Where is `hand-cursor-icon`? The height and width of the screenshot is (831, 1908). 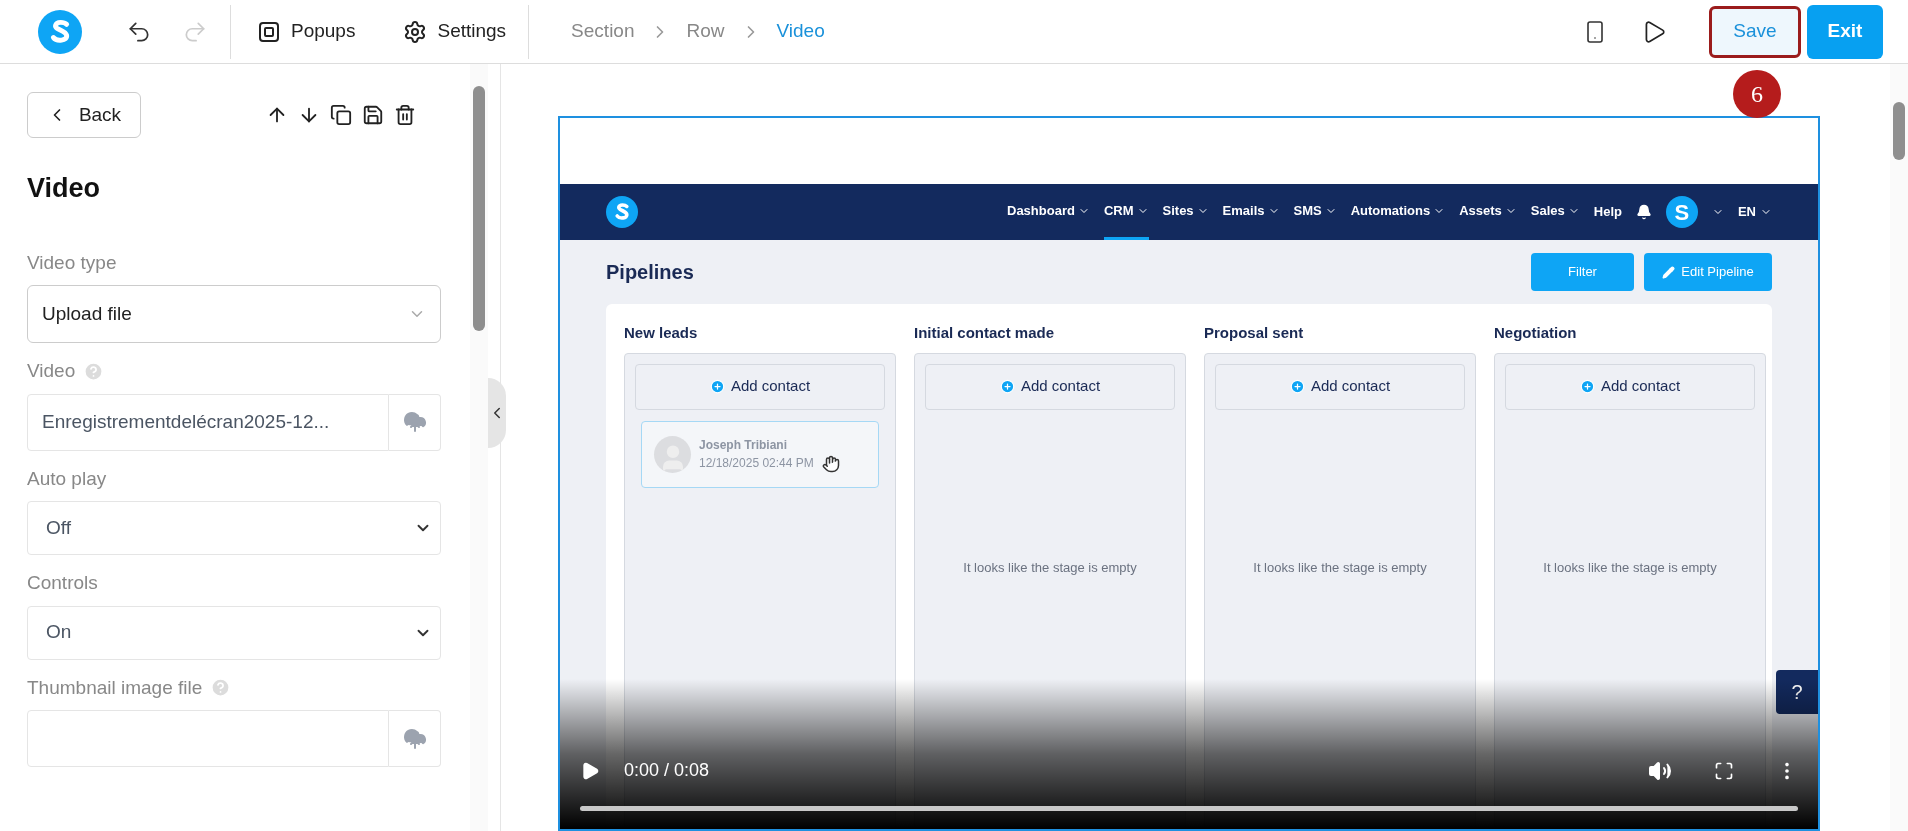 hand-cursor-icon is located at coordinates (830, 464).